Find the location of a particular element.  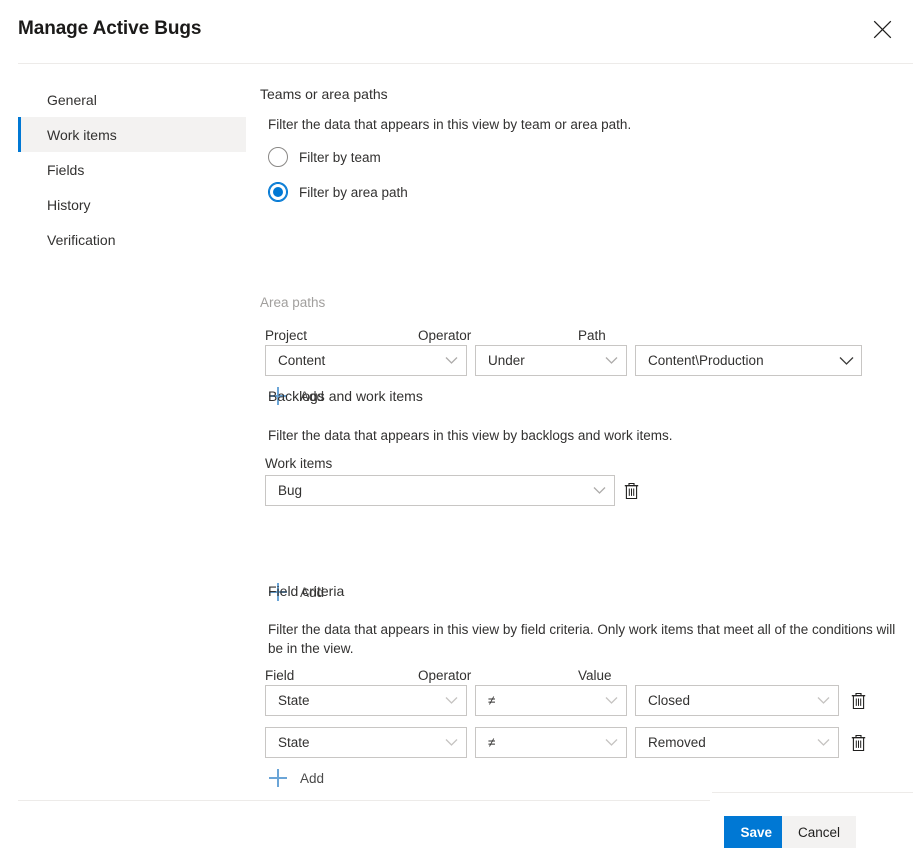

work-items-label: Work items is located at coordinates (299, 463).